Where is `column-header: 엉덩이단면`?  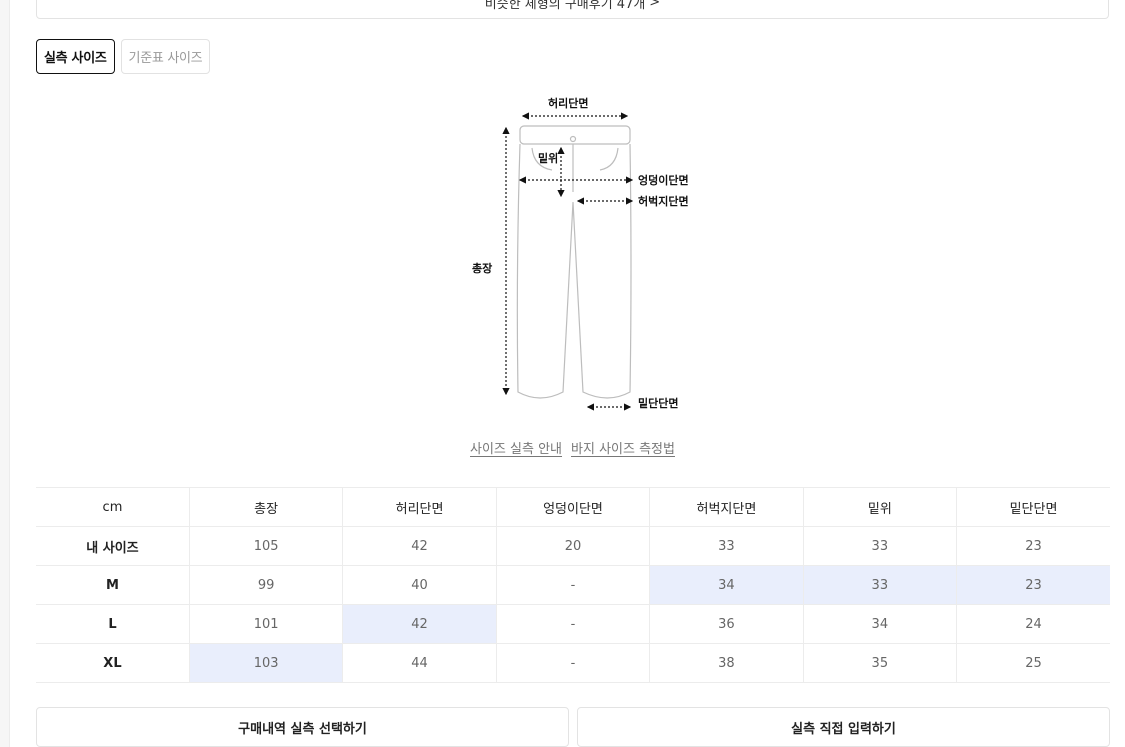
column-header: 엉덩이단면 is located at coordinates (572, 507).